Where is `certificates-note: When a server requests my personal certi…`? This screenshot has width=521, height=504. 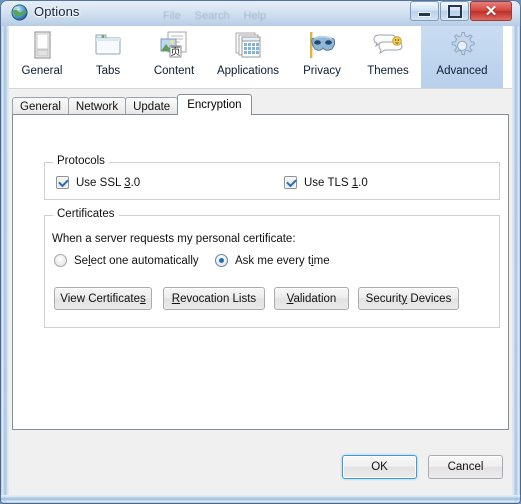
certificates-note: When a server requests my personal certi… is located at coordinates (174, 239).